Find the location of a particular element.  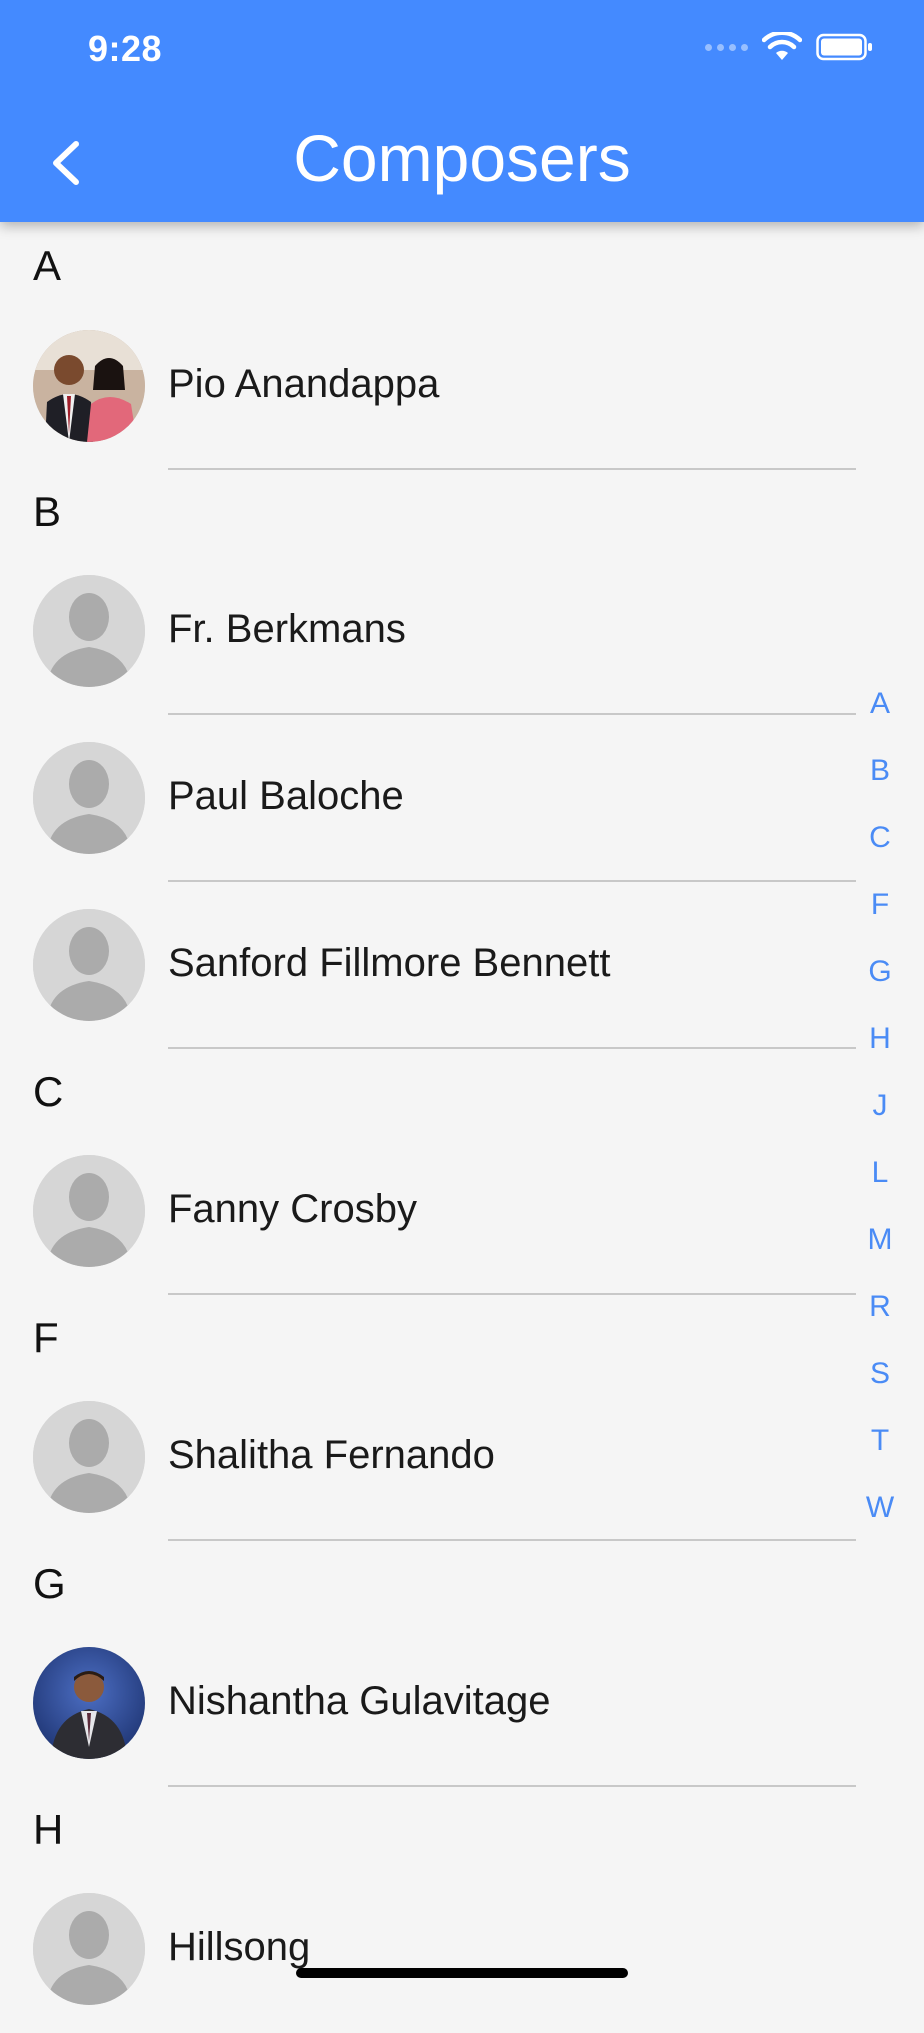

section-header-h: H is located at coordinates (48, 1829).